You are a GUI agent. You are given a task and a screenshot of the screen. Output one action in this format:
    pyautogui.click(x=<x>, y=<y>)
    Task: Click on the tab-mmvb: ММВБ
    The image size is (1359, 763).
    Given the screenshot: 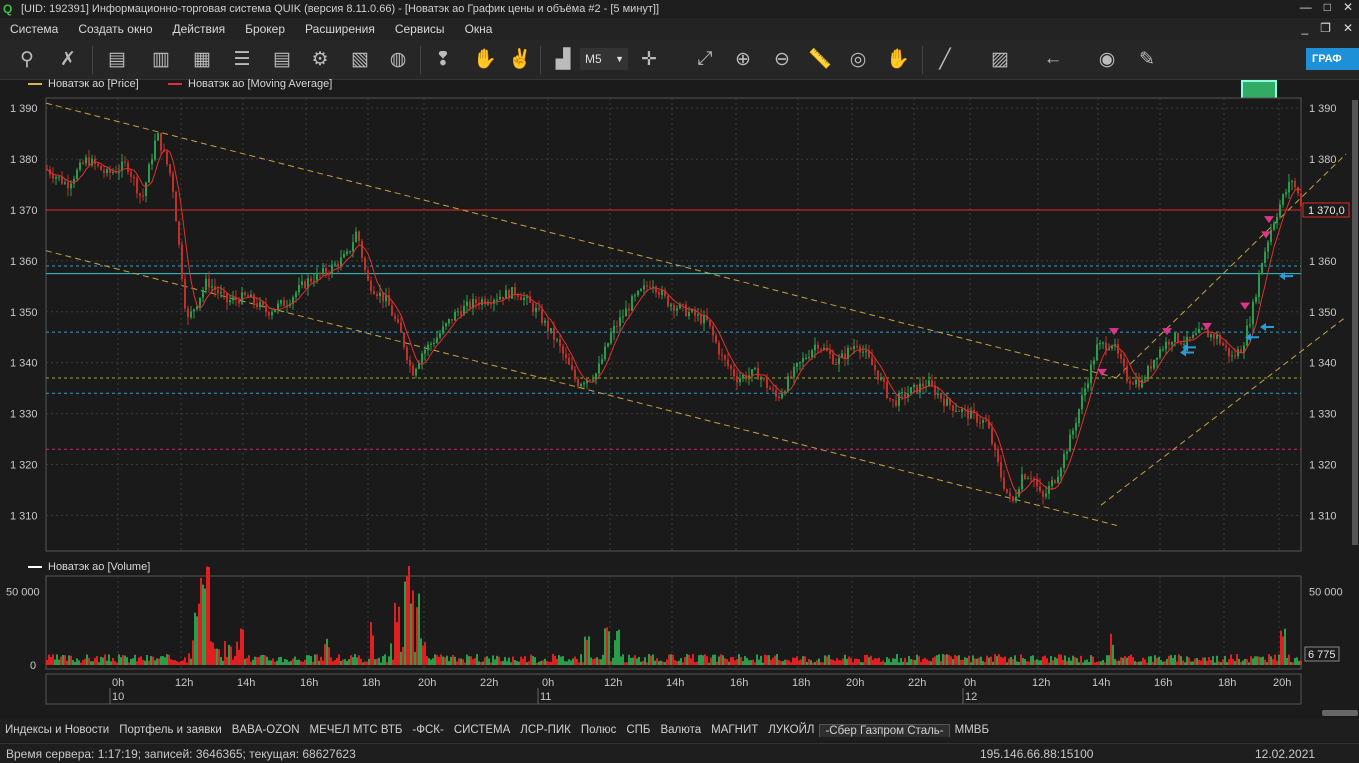 What is the action you would take?
    pyautogui.click(x=972, y=730)
    